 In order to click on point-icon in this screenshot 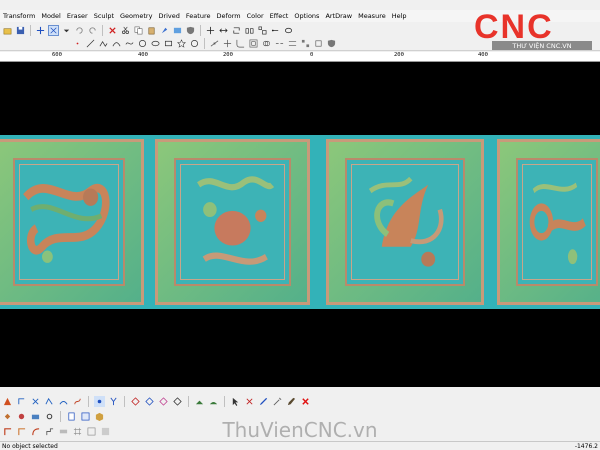, I will do `click(77, 43)`.